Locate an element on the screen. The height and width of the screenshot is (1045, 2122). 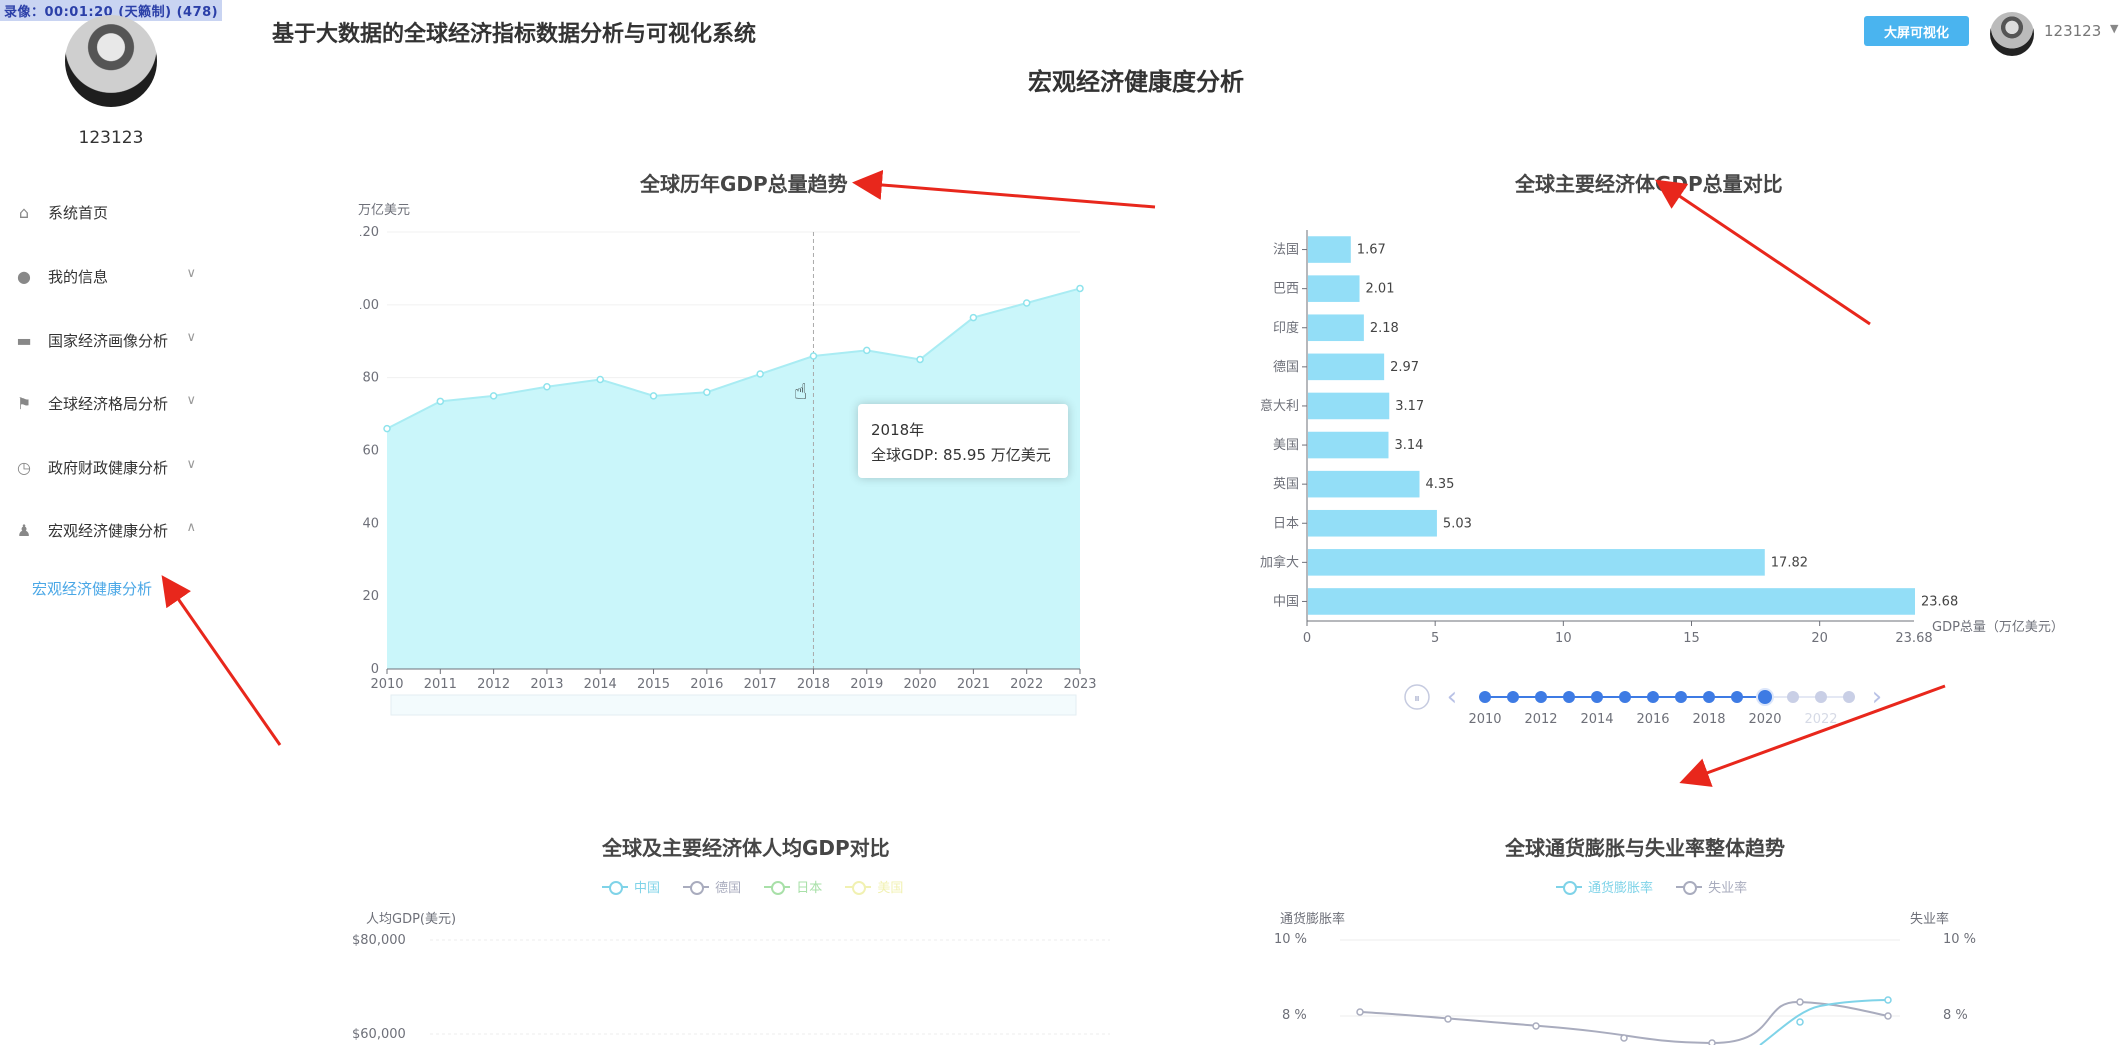
arrow-to-timeline is located at coordinates (1812, 735).